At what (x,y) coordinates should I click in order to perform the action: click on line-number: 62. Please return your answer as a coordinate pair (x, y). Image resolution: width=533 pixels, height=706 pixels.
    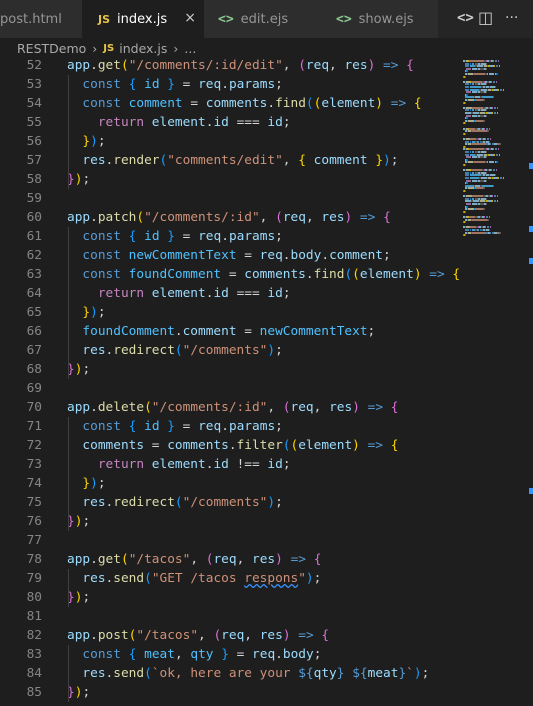
    Looking at the image, I should click on (34, 255).